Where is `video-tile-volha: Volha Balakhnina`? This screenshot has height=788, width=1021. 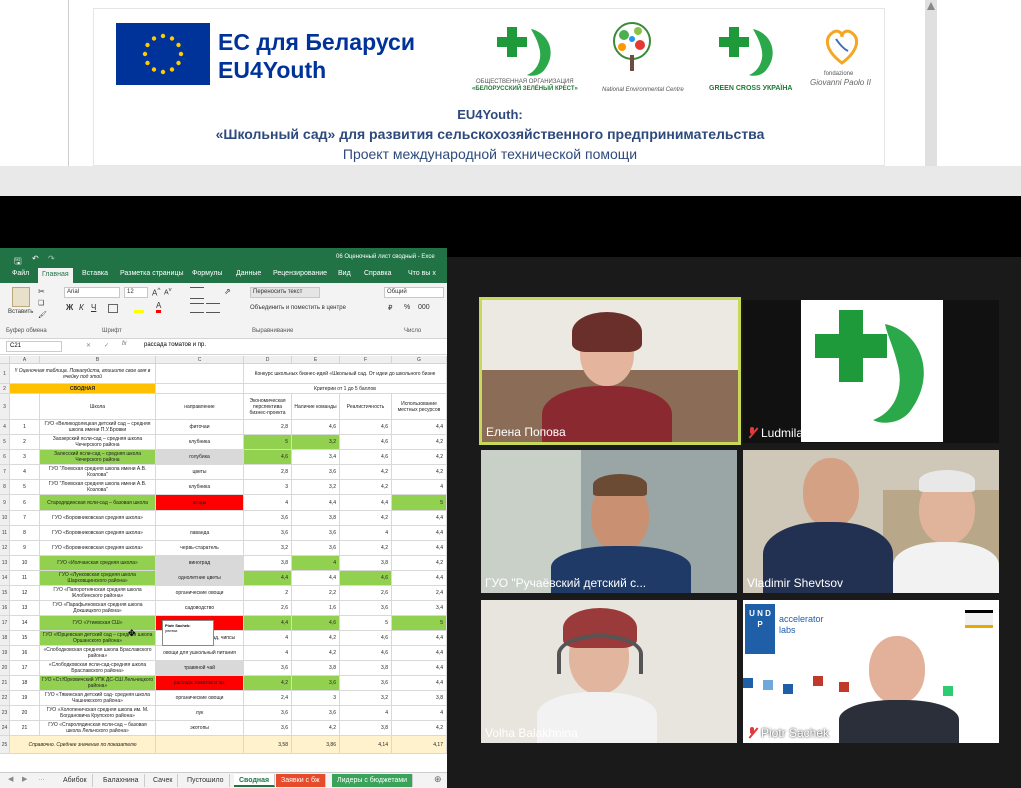 video-tile-volha: Volha Balakhnina is located at coordinates (609, 671).